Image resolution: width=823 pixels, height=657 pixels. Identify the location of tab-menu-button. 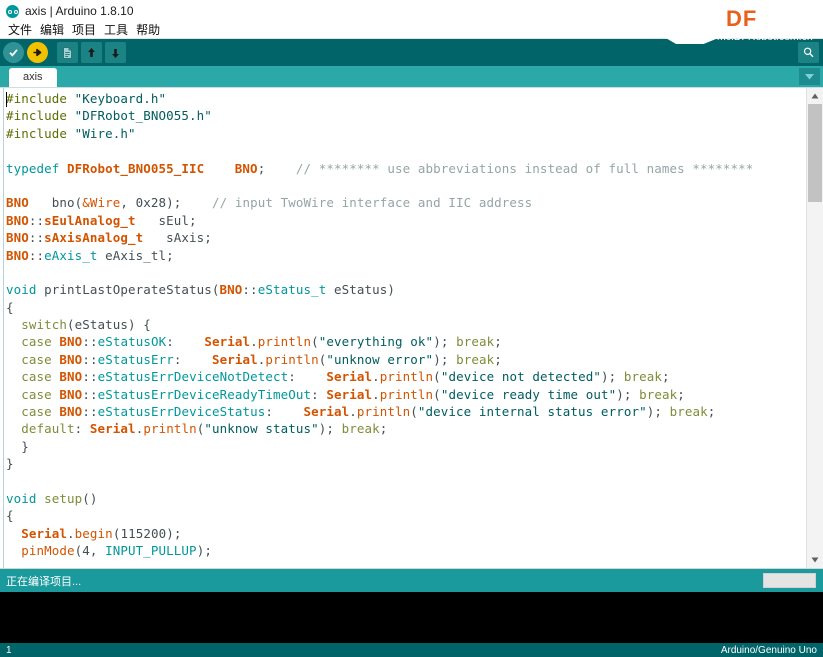
(809, 76).